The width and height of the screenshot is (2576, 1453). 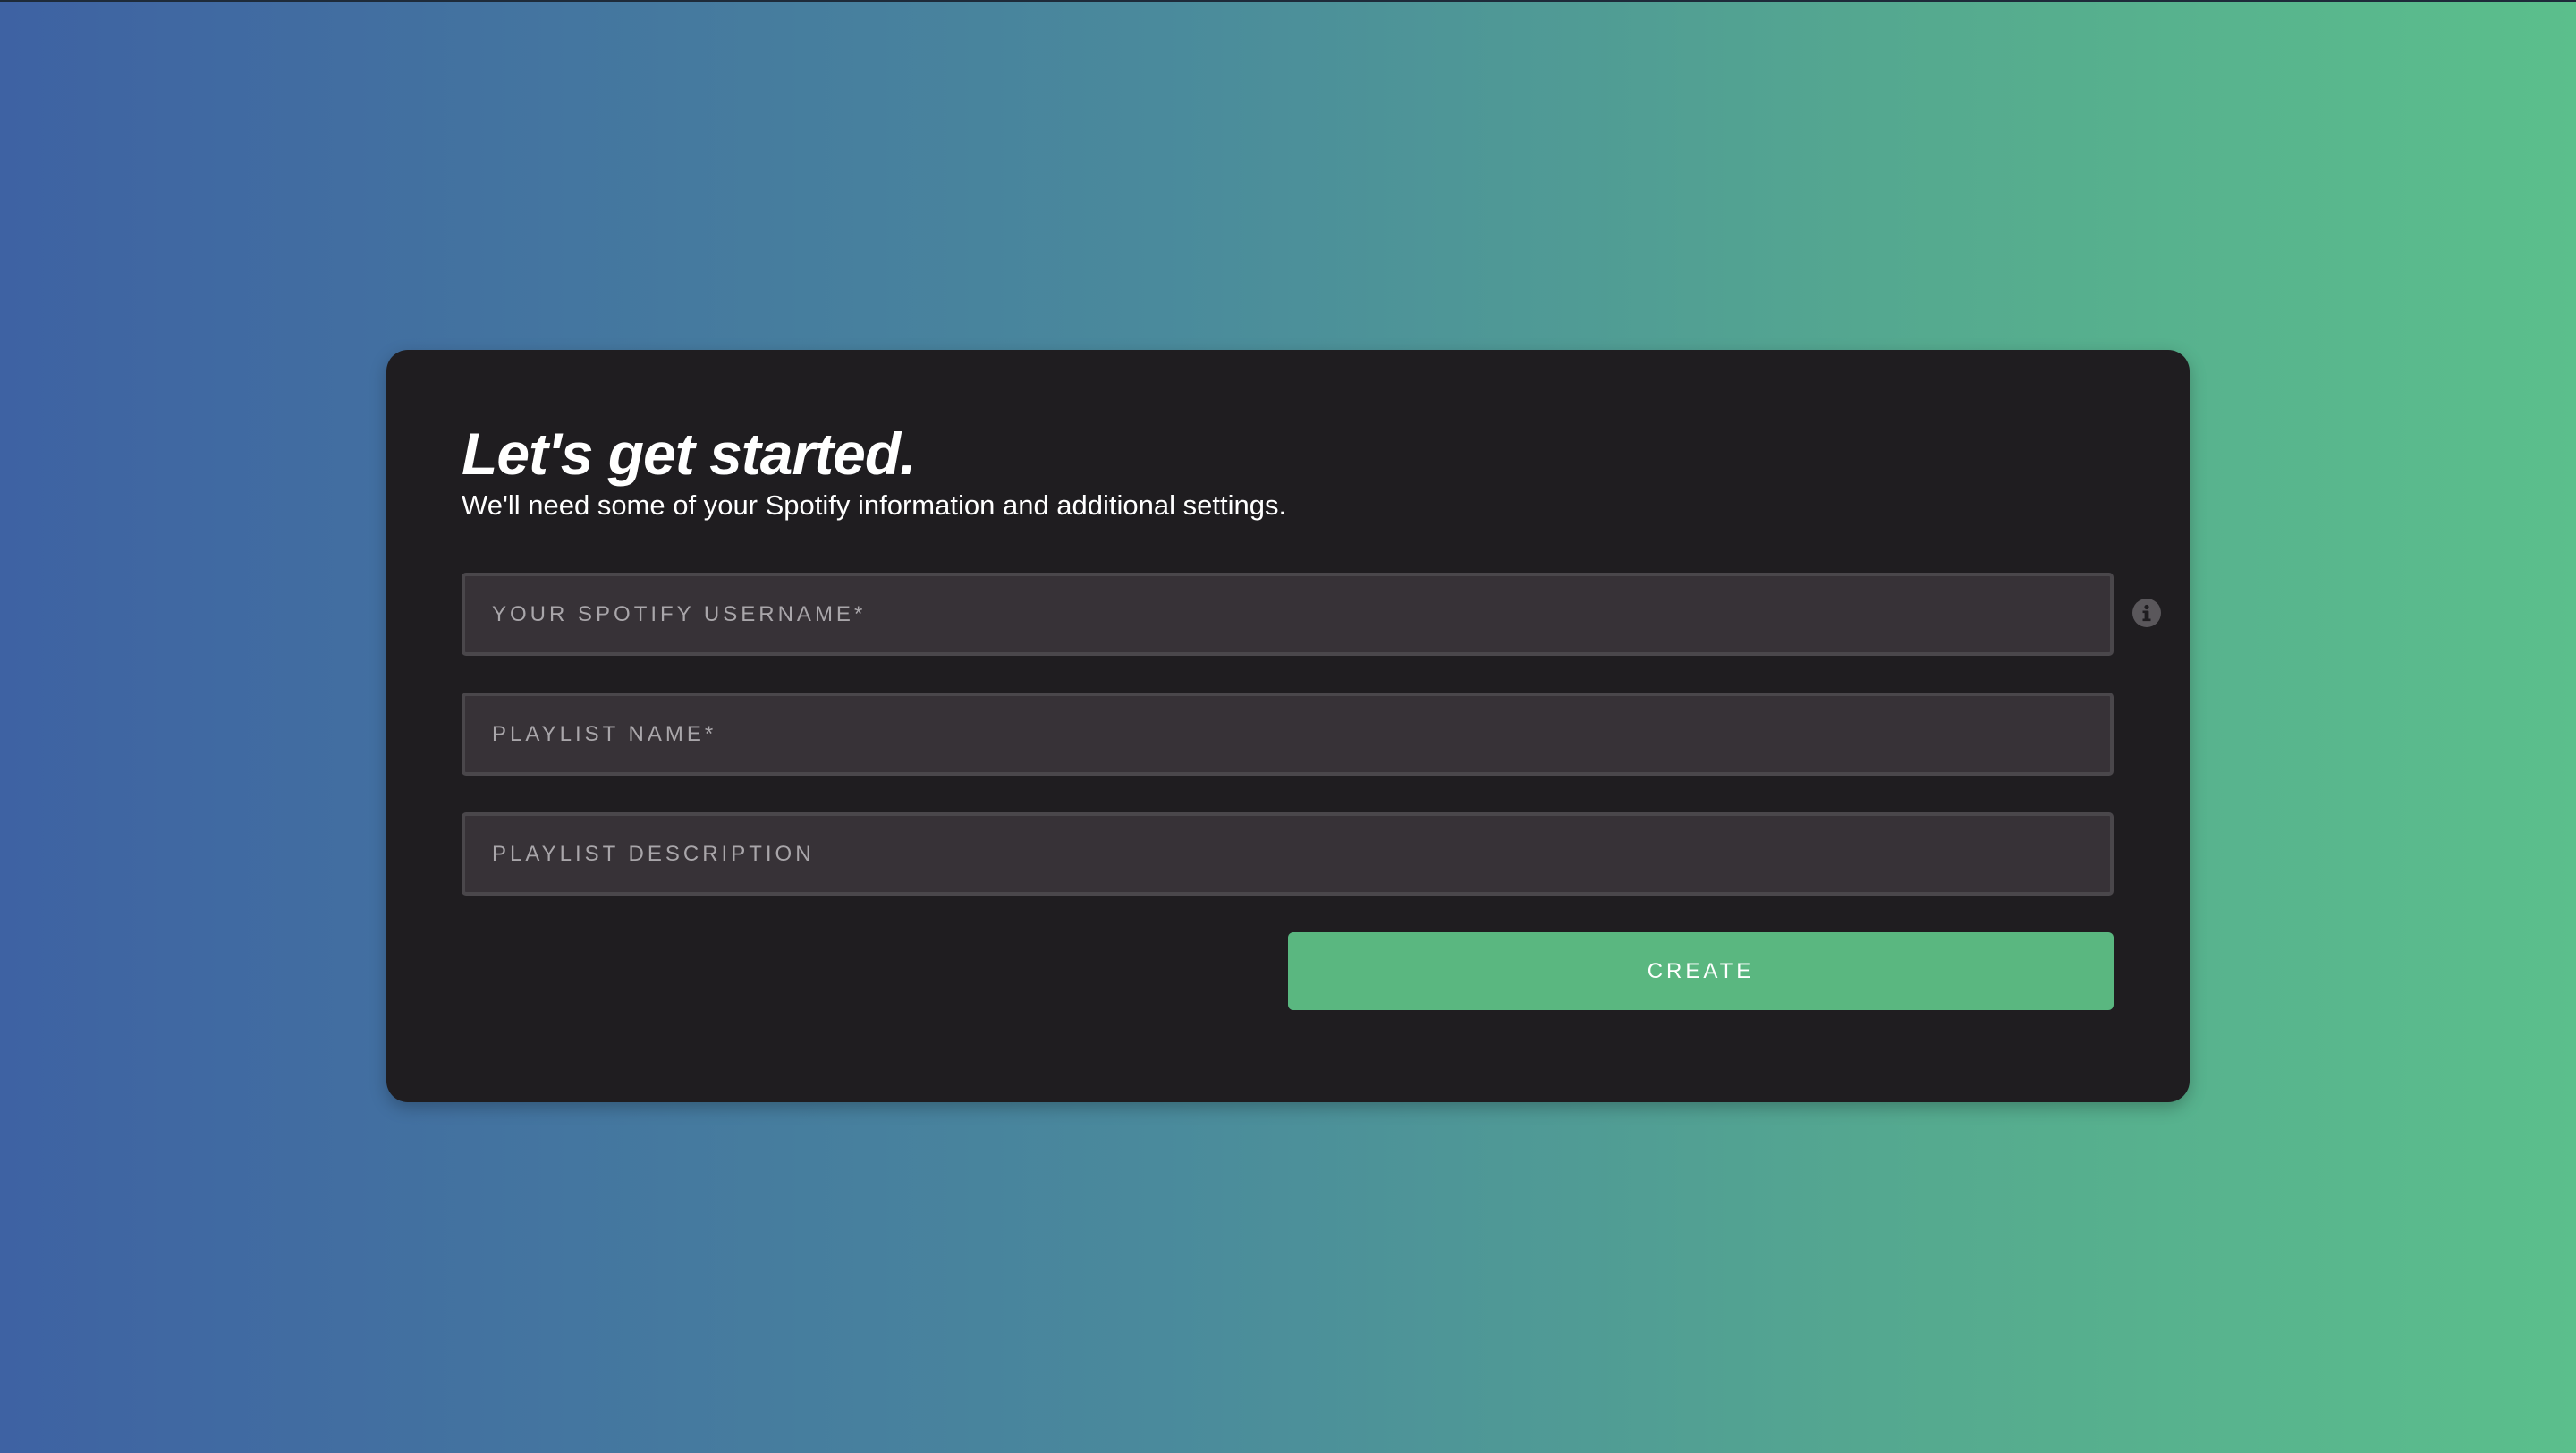 What do you see at coordinates (1701, 971) in the screenshot?
I see `create-button: CREATE` at bounding box center [1701, 971].